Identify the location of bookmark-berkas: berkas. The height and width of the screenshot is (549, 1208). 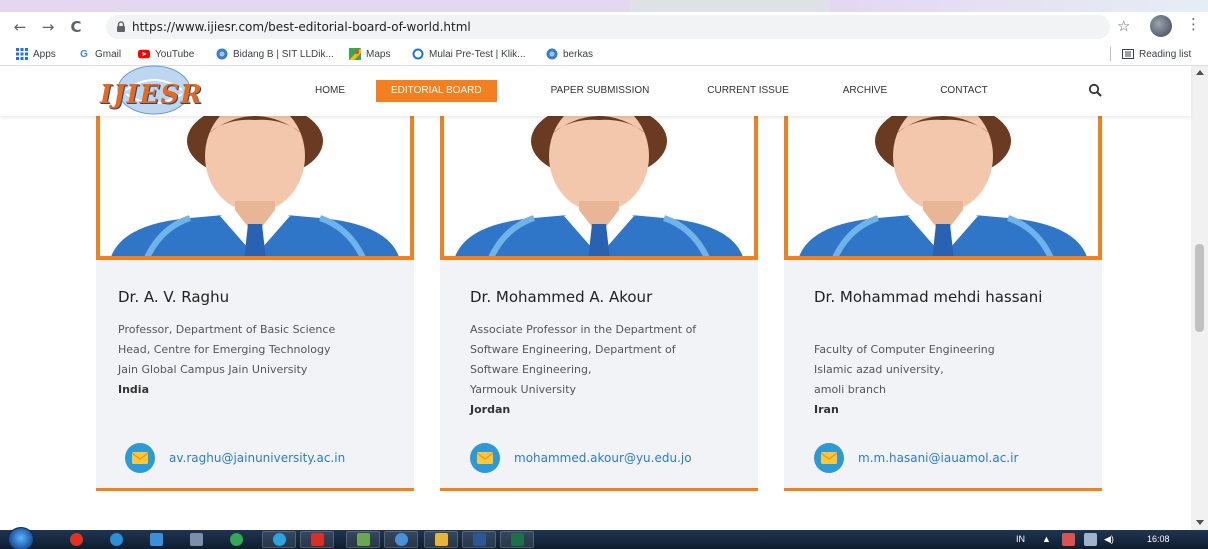
(569, 54).